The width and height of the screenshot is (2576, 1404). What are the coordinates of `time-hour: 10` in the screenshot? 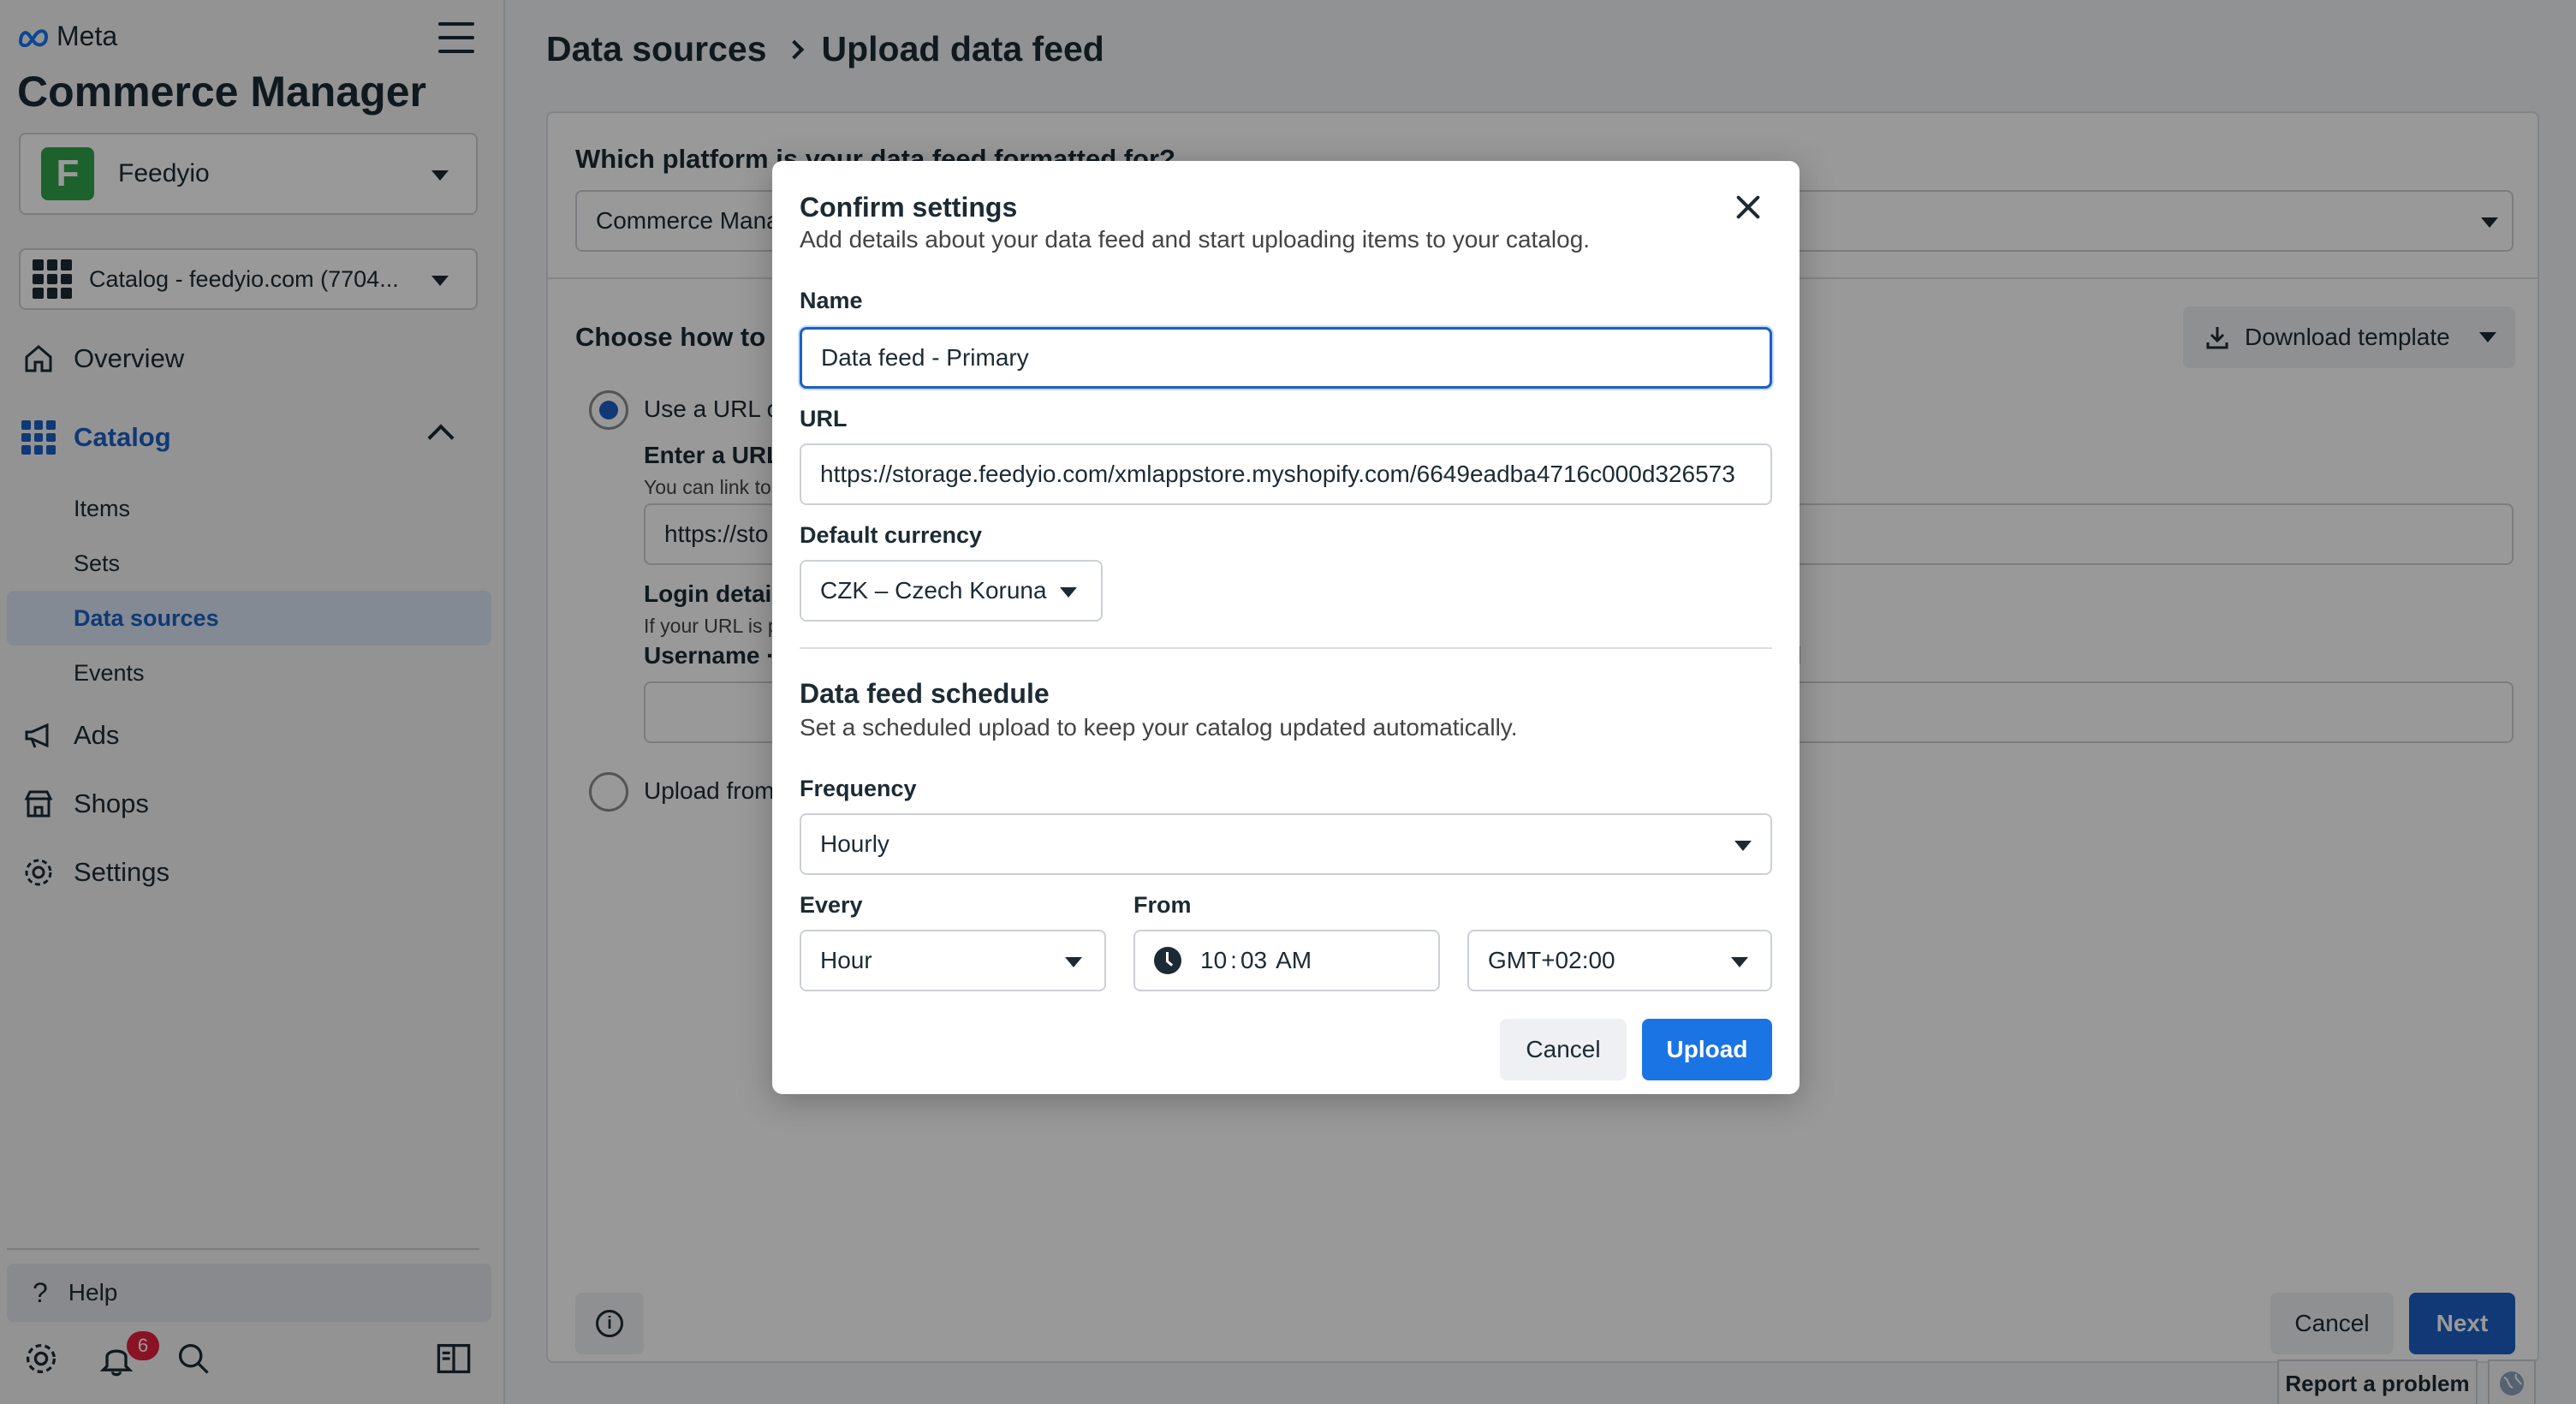 It's located at (1213, 960).